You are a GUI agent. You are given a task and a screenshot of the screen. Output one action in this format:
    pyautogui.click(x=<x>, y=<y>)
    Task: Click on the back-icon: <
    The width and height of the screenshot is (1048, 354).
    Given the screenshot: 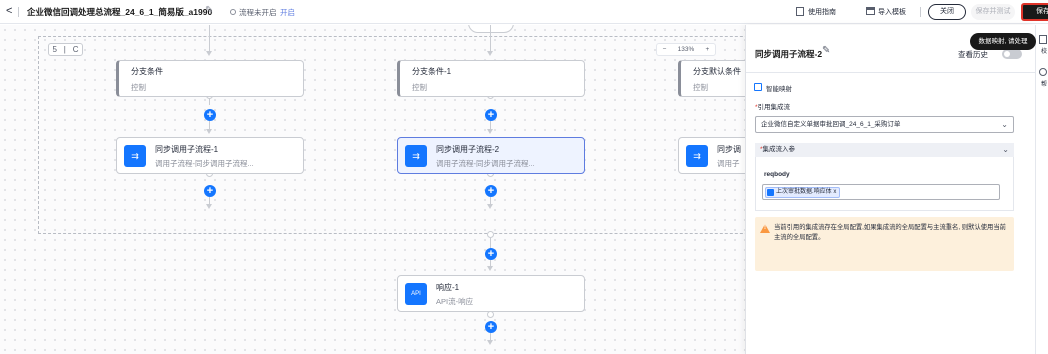 What is the action you would take?
    pyautogui.click(x=9, y=11)
    